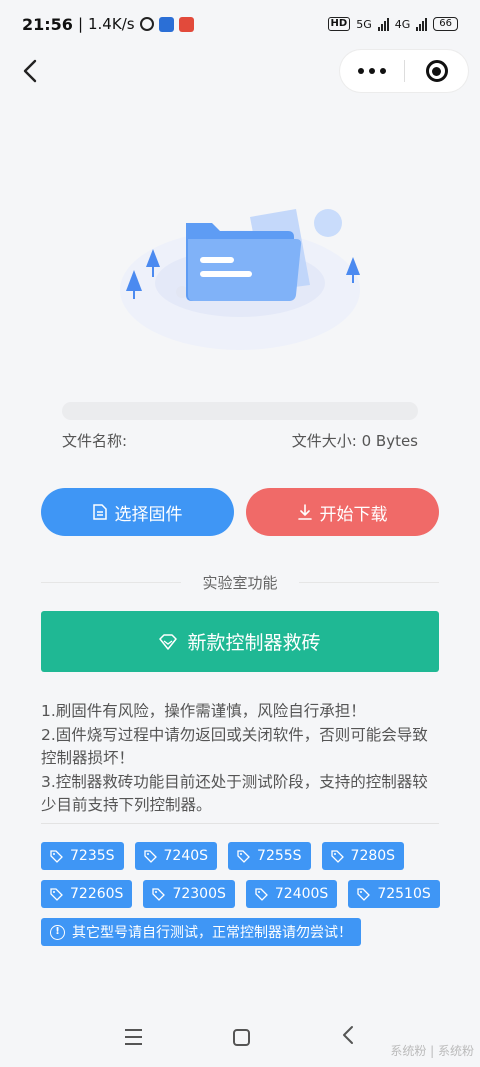  I want to click on model-tag: 72260S, so click(87, 894).